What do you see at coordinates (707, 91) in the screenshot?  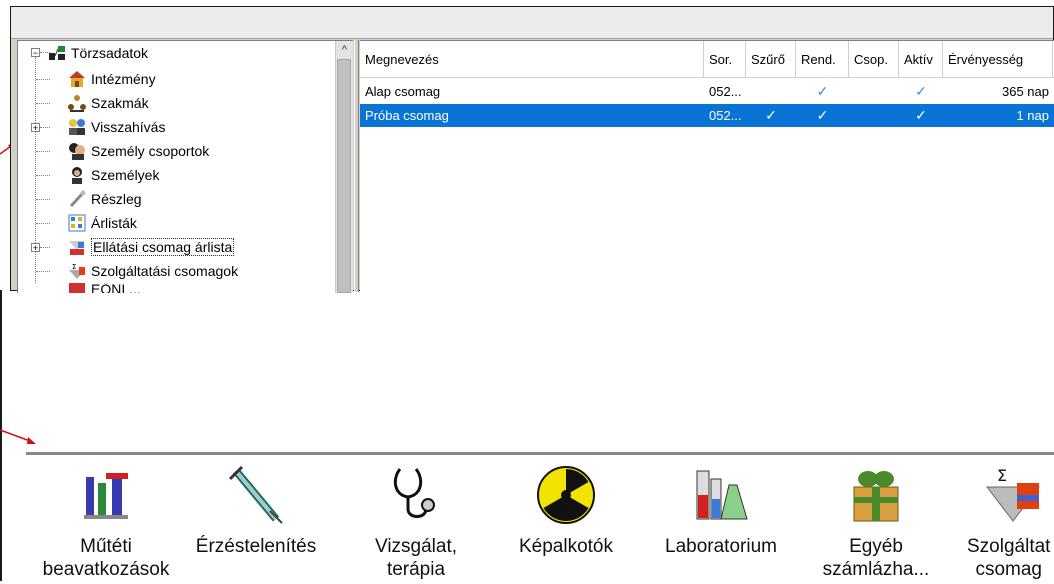 I see `table-row: Alap csomag 052... ✓ ✓ 365 nap` at bounding box center [707, 91].